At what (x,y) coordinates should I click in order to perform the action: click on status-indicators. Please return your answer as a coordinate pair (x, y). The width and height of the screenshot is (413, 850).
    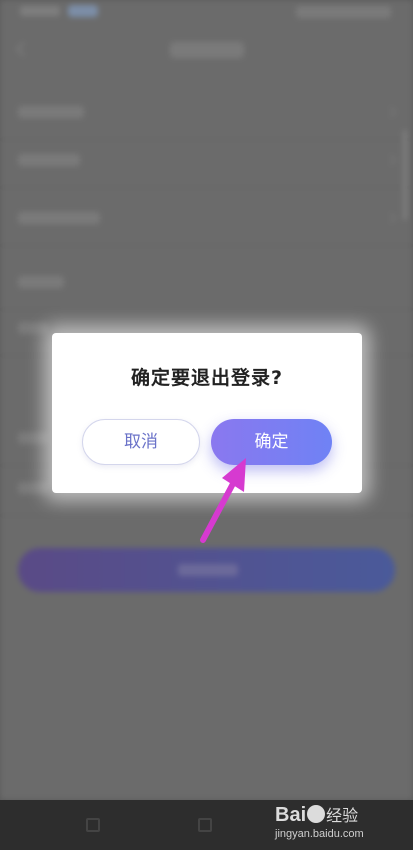
    Looking at the image, I should click on (343, 12).